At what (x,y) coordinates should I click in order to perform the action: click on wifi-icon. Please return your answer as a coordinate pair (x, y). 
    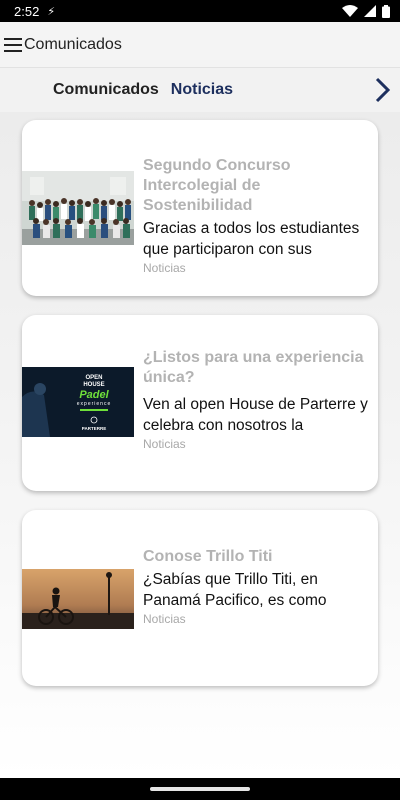
    Looking at the image, I should click on (350, 11).